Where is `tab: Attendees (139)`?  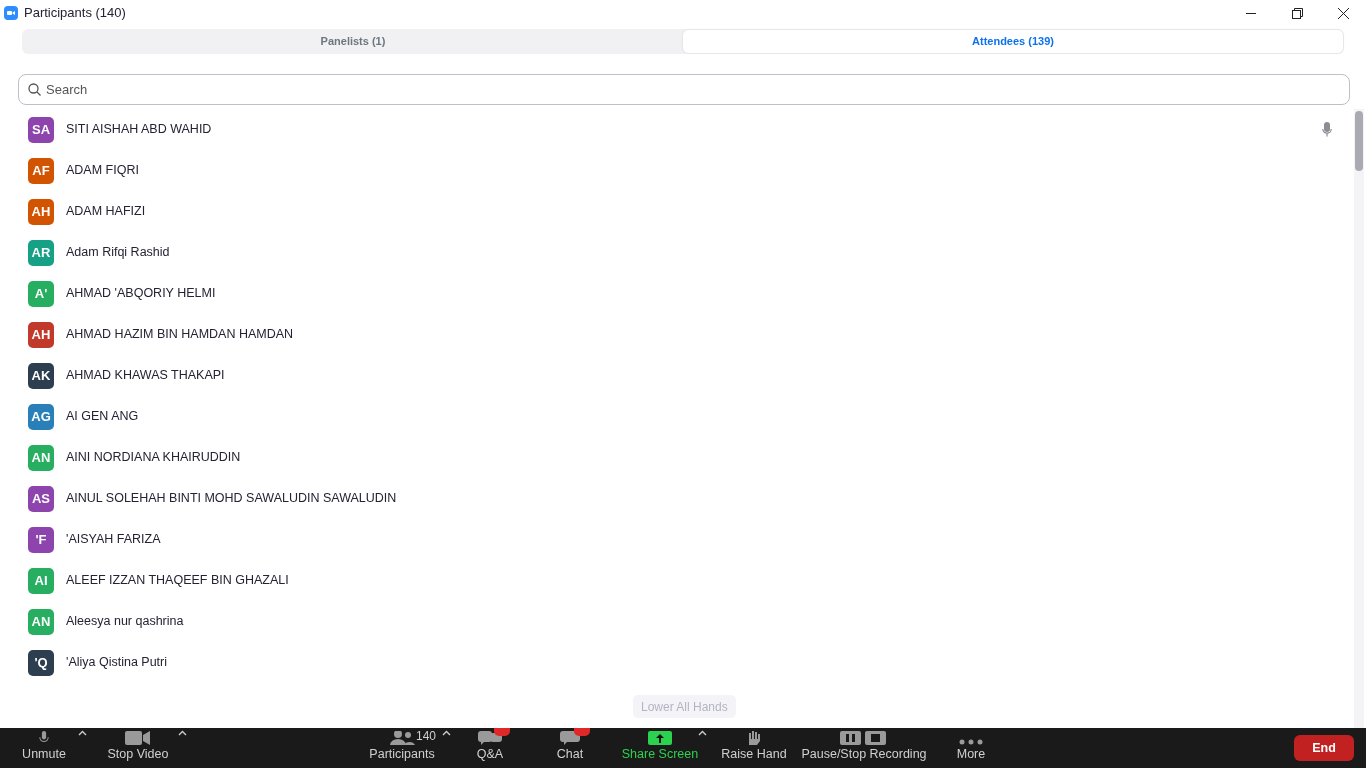 tab: Attendees (139) is located at coordinates (1013, 41).